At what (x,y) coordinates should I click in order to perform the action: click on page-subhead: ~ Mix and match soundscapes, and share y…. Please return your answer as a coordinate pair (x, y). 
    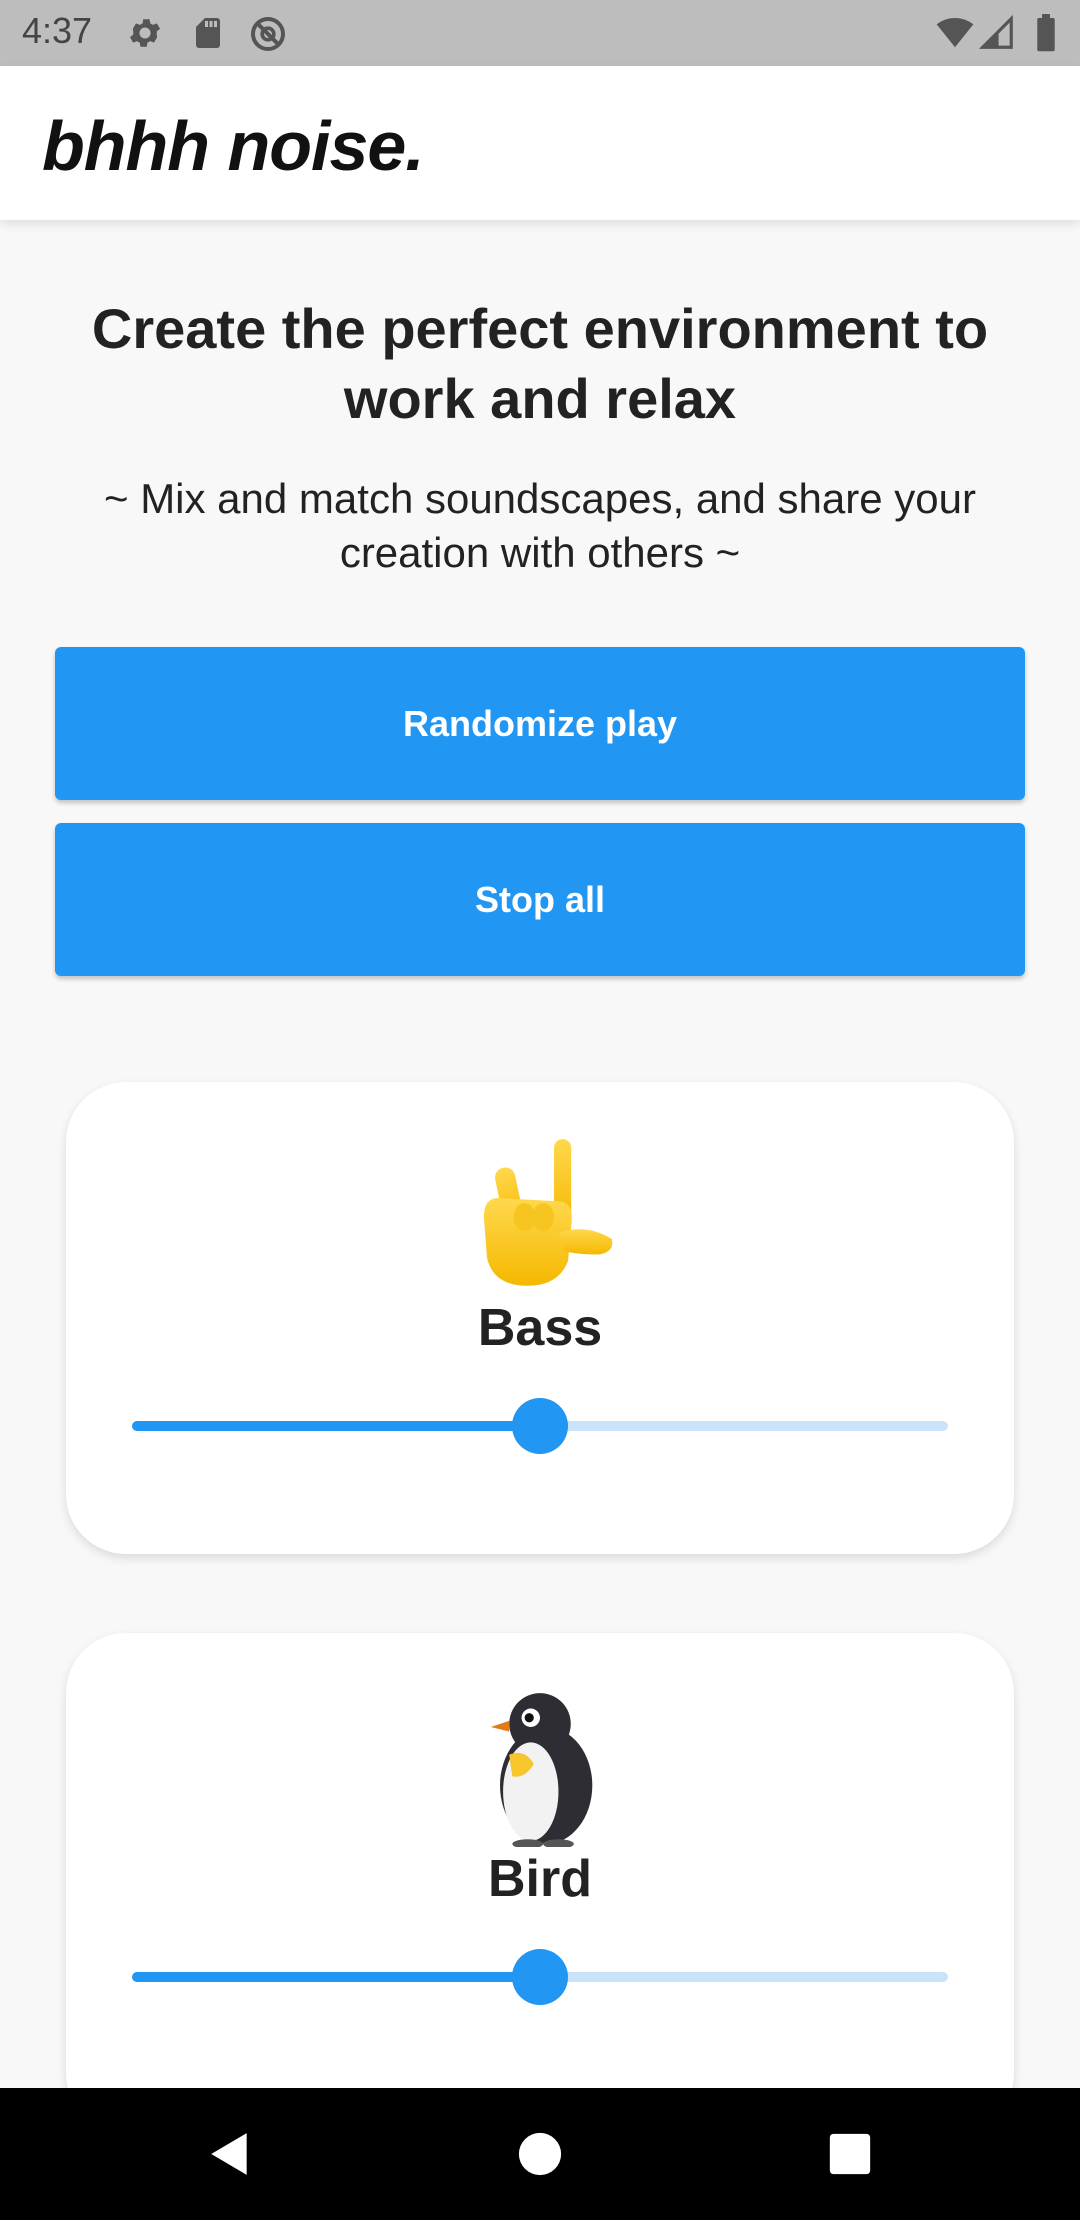
    Looking at the image, I should click on (540, 525).